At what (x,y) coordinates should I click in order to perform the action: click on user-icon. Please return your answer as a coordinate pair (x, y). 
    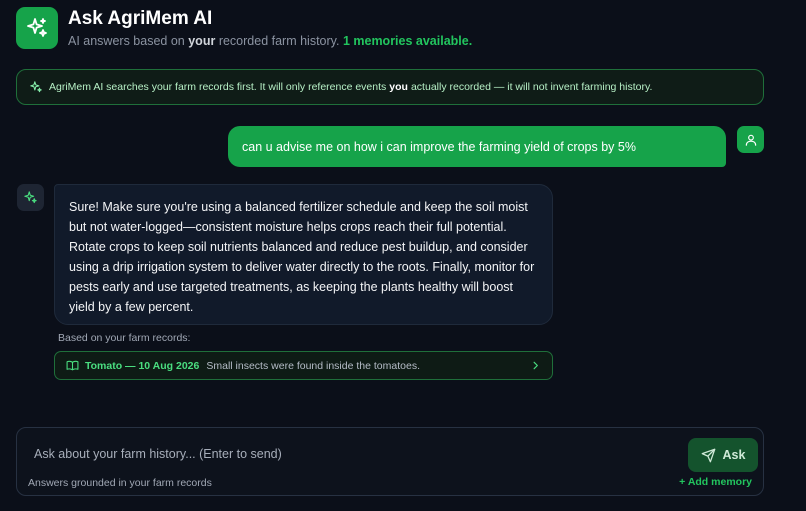
    Looking at the image, I should click on (750, 139).